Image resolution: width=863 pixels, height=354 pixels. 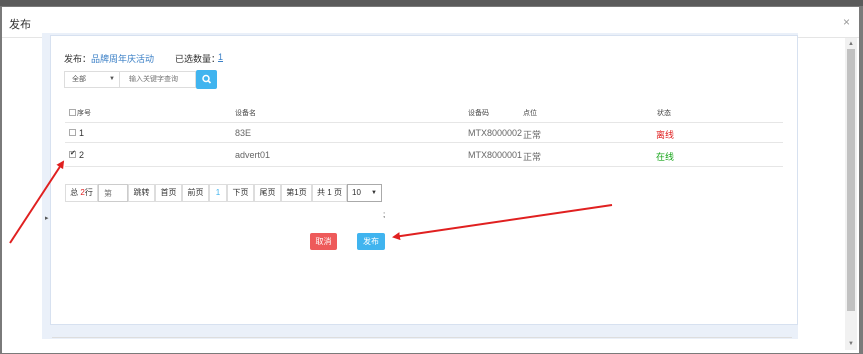 What do you see at coordinates (37, 202) in the screenshot?
I see `annotation-arrow-checkbox` at bounding box center [37, 202].